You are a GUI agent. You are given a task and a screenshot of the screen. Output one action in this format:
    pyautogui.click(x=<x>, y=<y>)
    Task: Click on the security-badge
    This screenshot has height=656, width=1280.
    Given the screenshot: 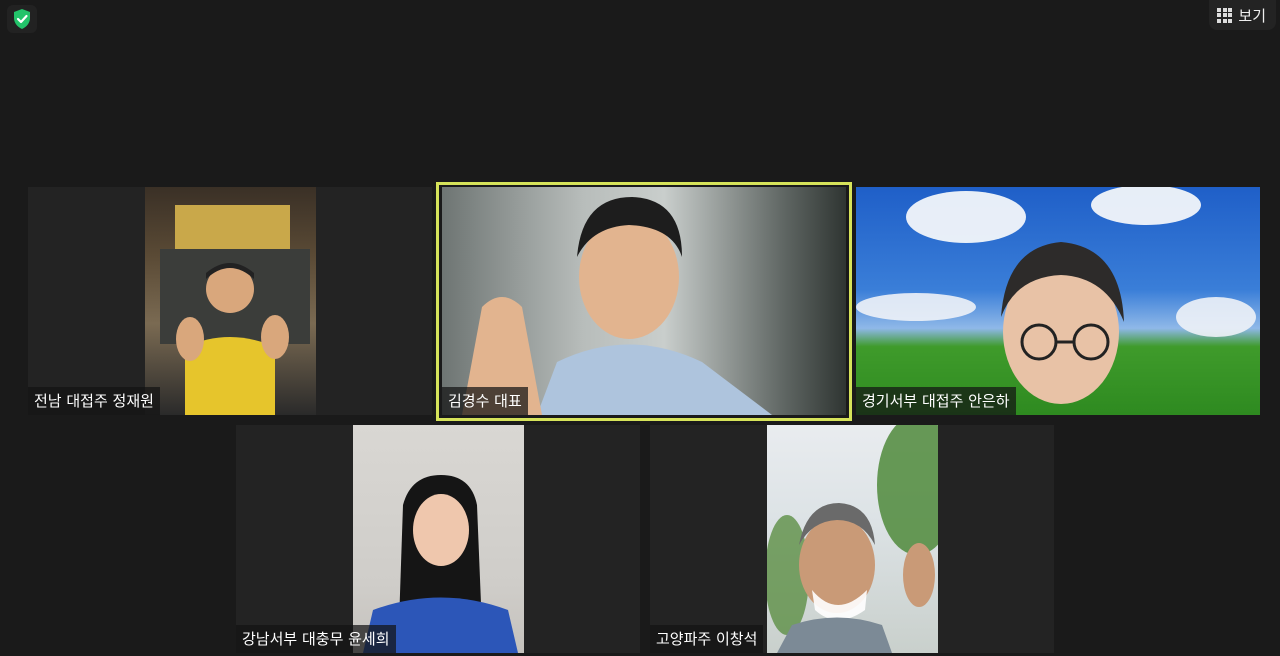 What is the action you would take?
    pyautogui.click(x=22, y=19)
    